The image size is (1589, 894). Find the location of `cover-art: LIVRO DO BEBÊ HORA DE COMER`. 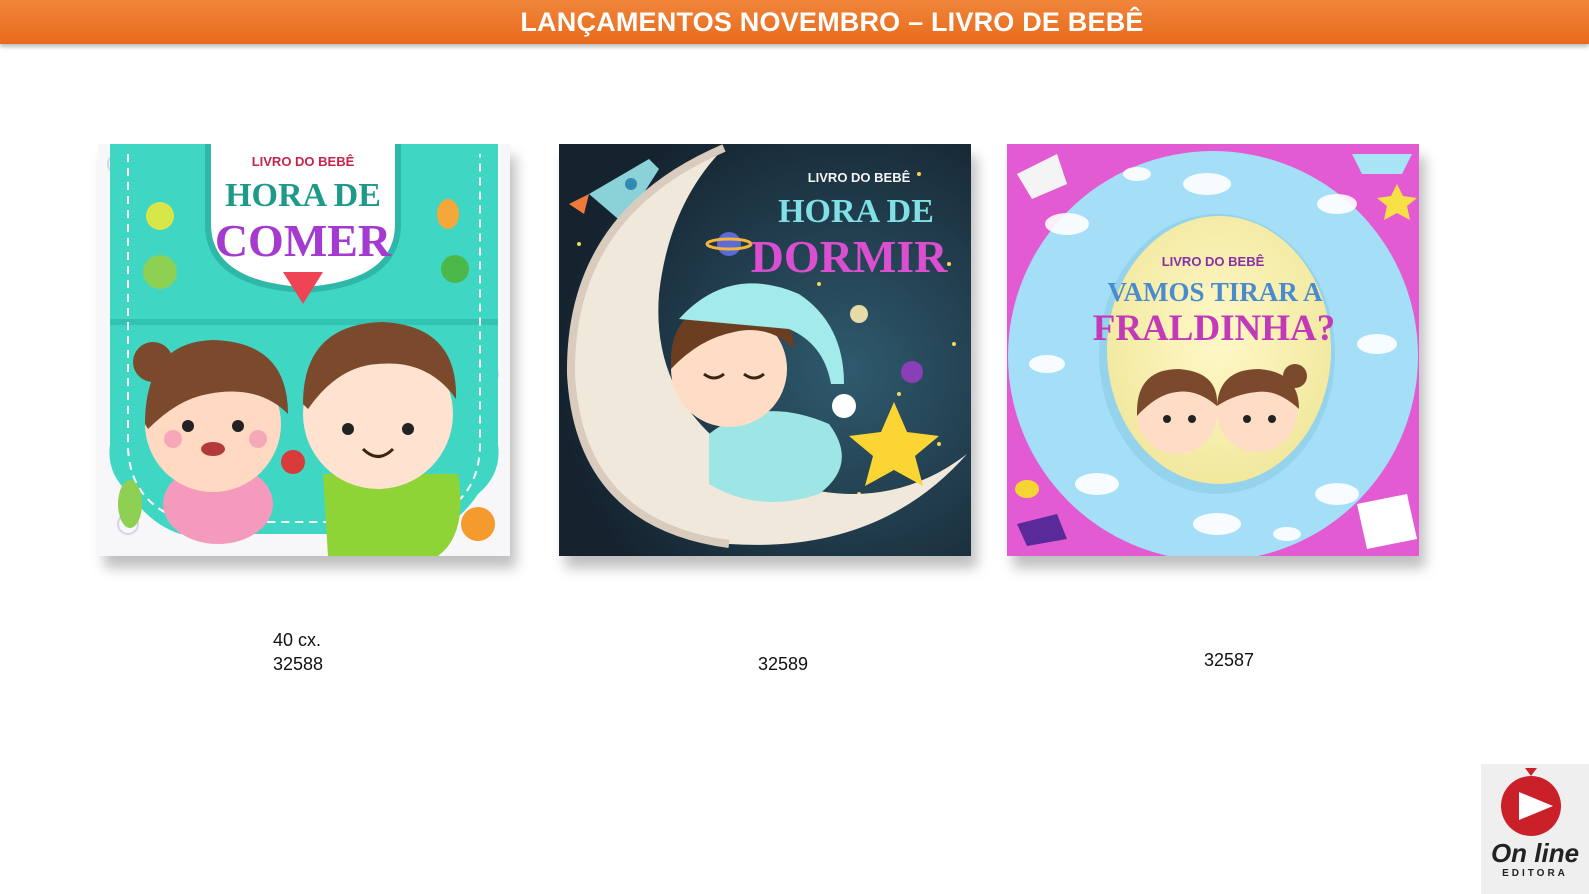

cover-art: LIVRO DO BEBÊ HORA DE COMER is located at coordinates (304, 350).